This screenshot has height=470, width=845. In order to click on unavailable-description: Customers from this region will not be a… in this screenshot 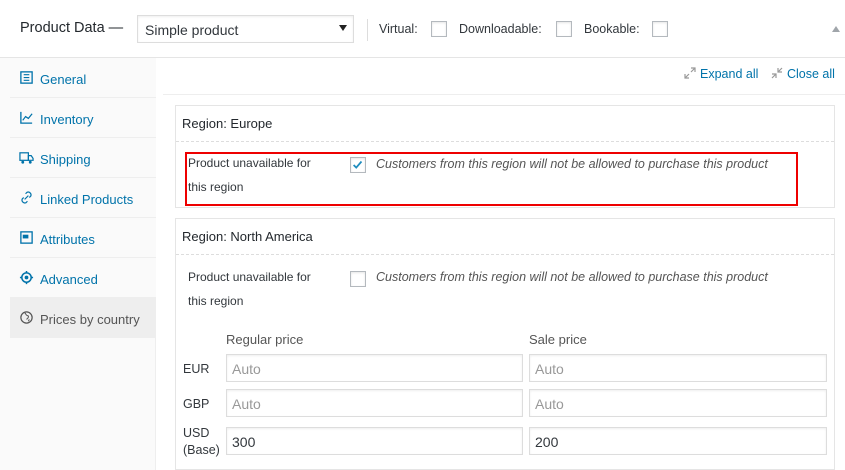, I will do `click(572, 277)`.